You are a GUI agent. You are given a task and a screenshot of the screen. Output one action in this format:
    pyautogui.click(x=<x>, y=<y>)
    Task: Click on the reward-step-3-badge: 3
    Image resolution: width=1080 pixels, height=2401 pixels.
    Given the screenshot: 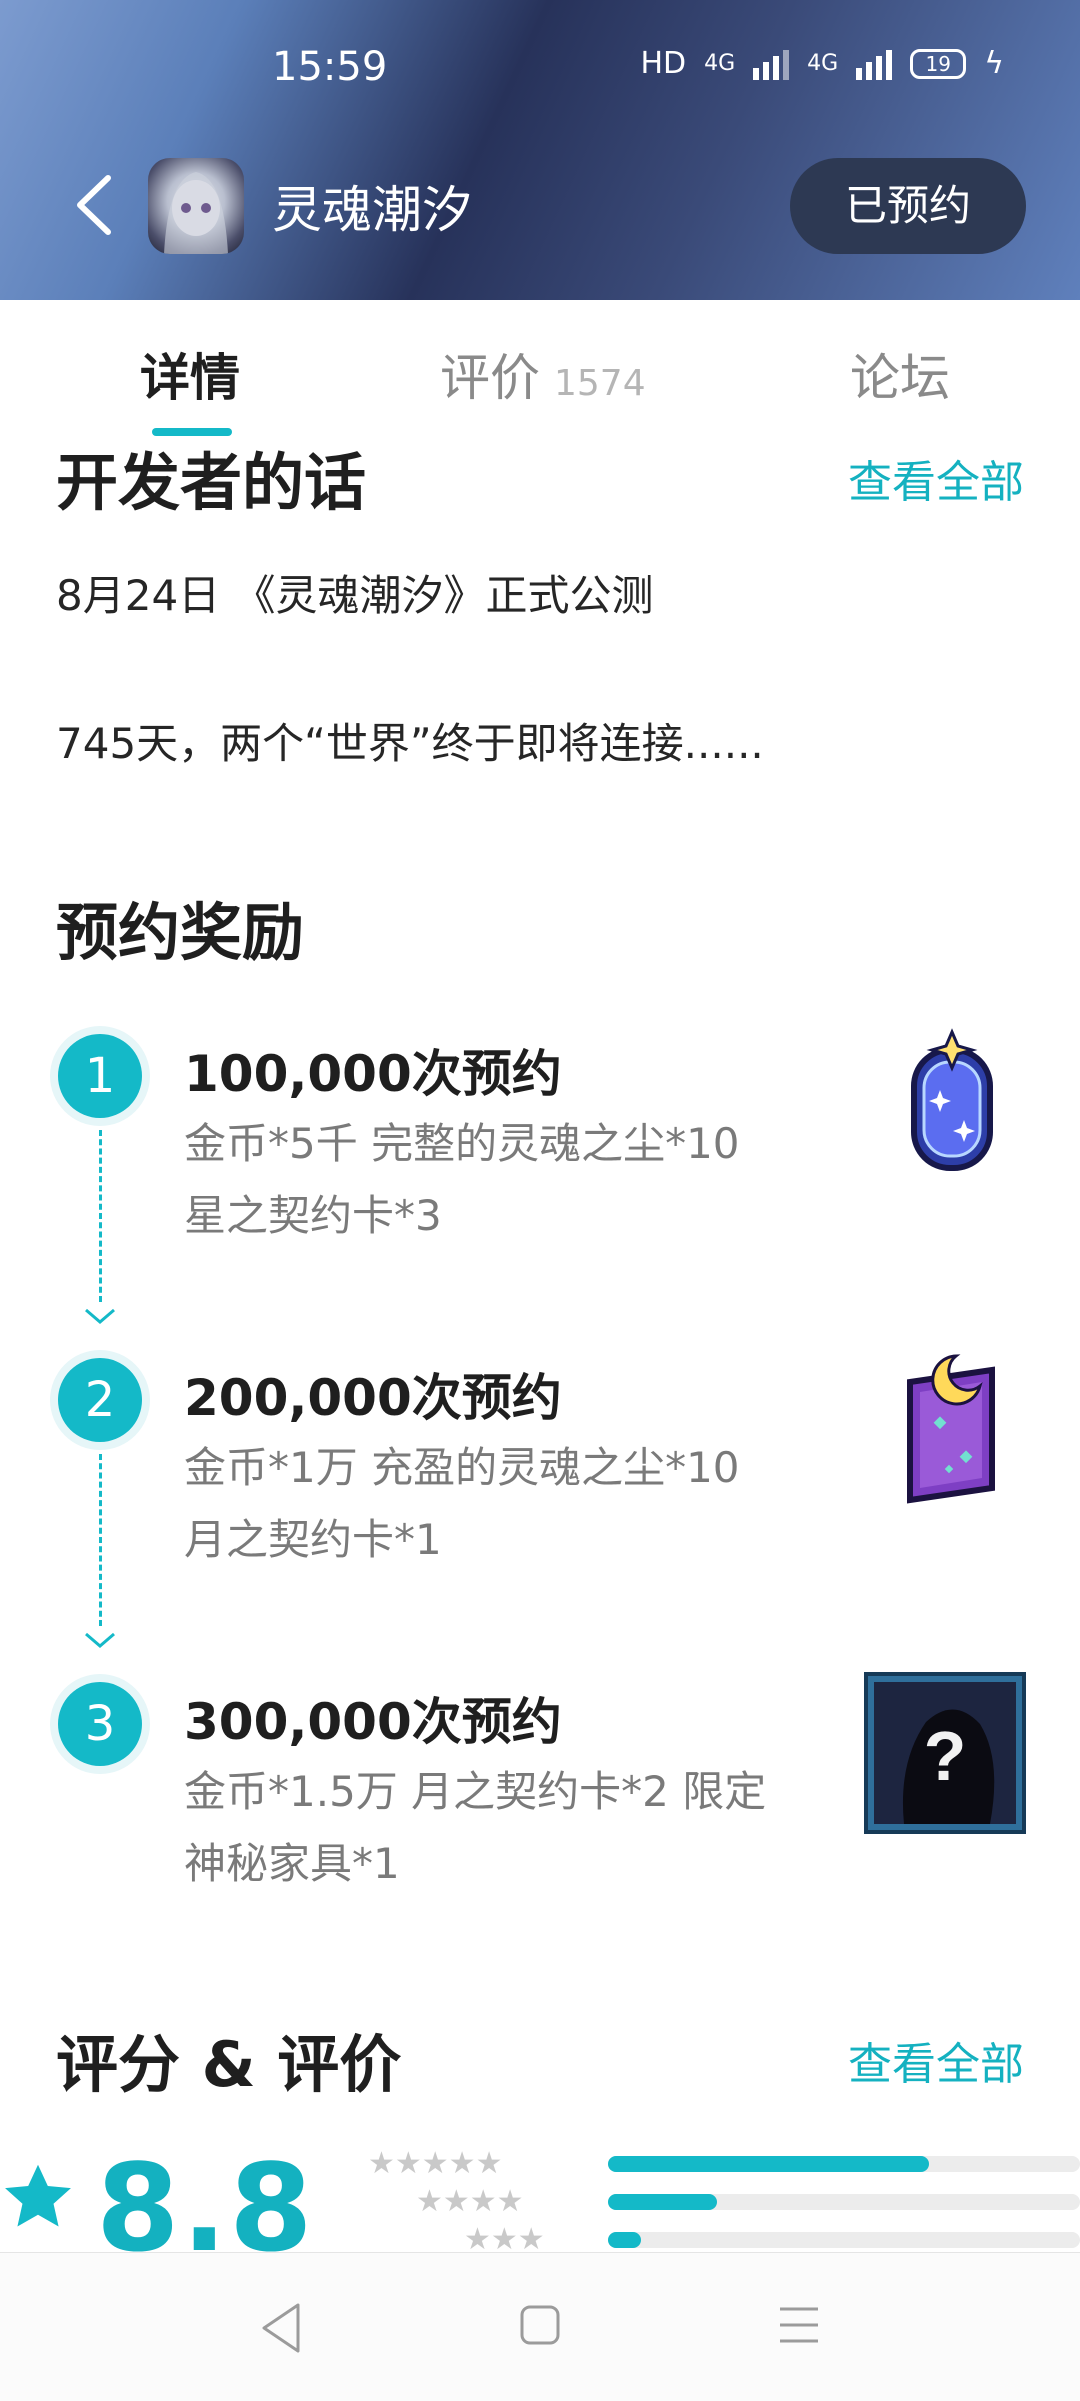 What is the action you would take?
    pyautogui.click(x=100, y=1724)
    